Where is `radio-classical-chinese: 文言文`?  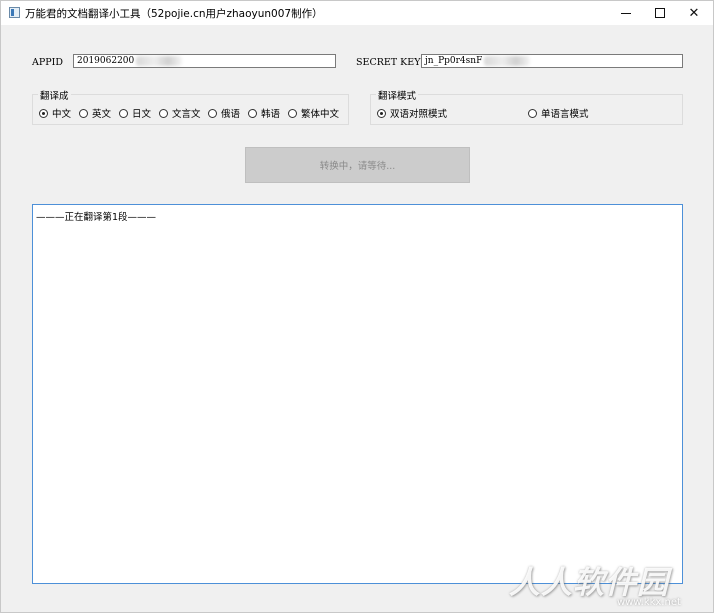 radio-classical-chinese: 文言文 is located at coordinates (180, 113).